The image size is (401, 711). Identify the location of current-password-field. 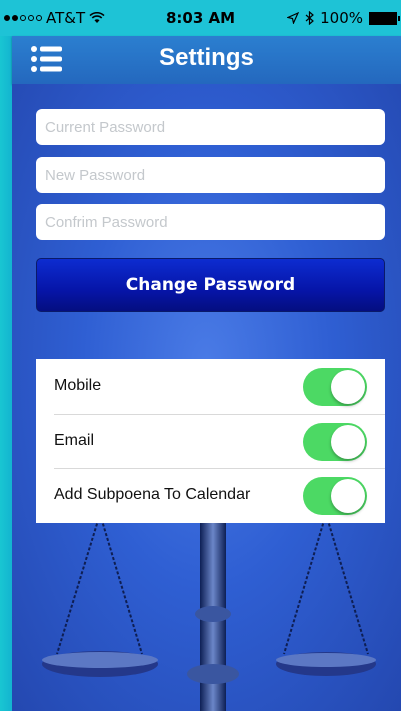
(210, 127).